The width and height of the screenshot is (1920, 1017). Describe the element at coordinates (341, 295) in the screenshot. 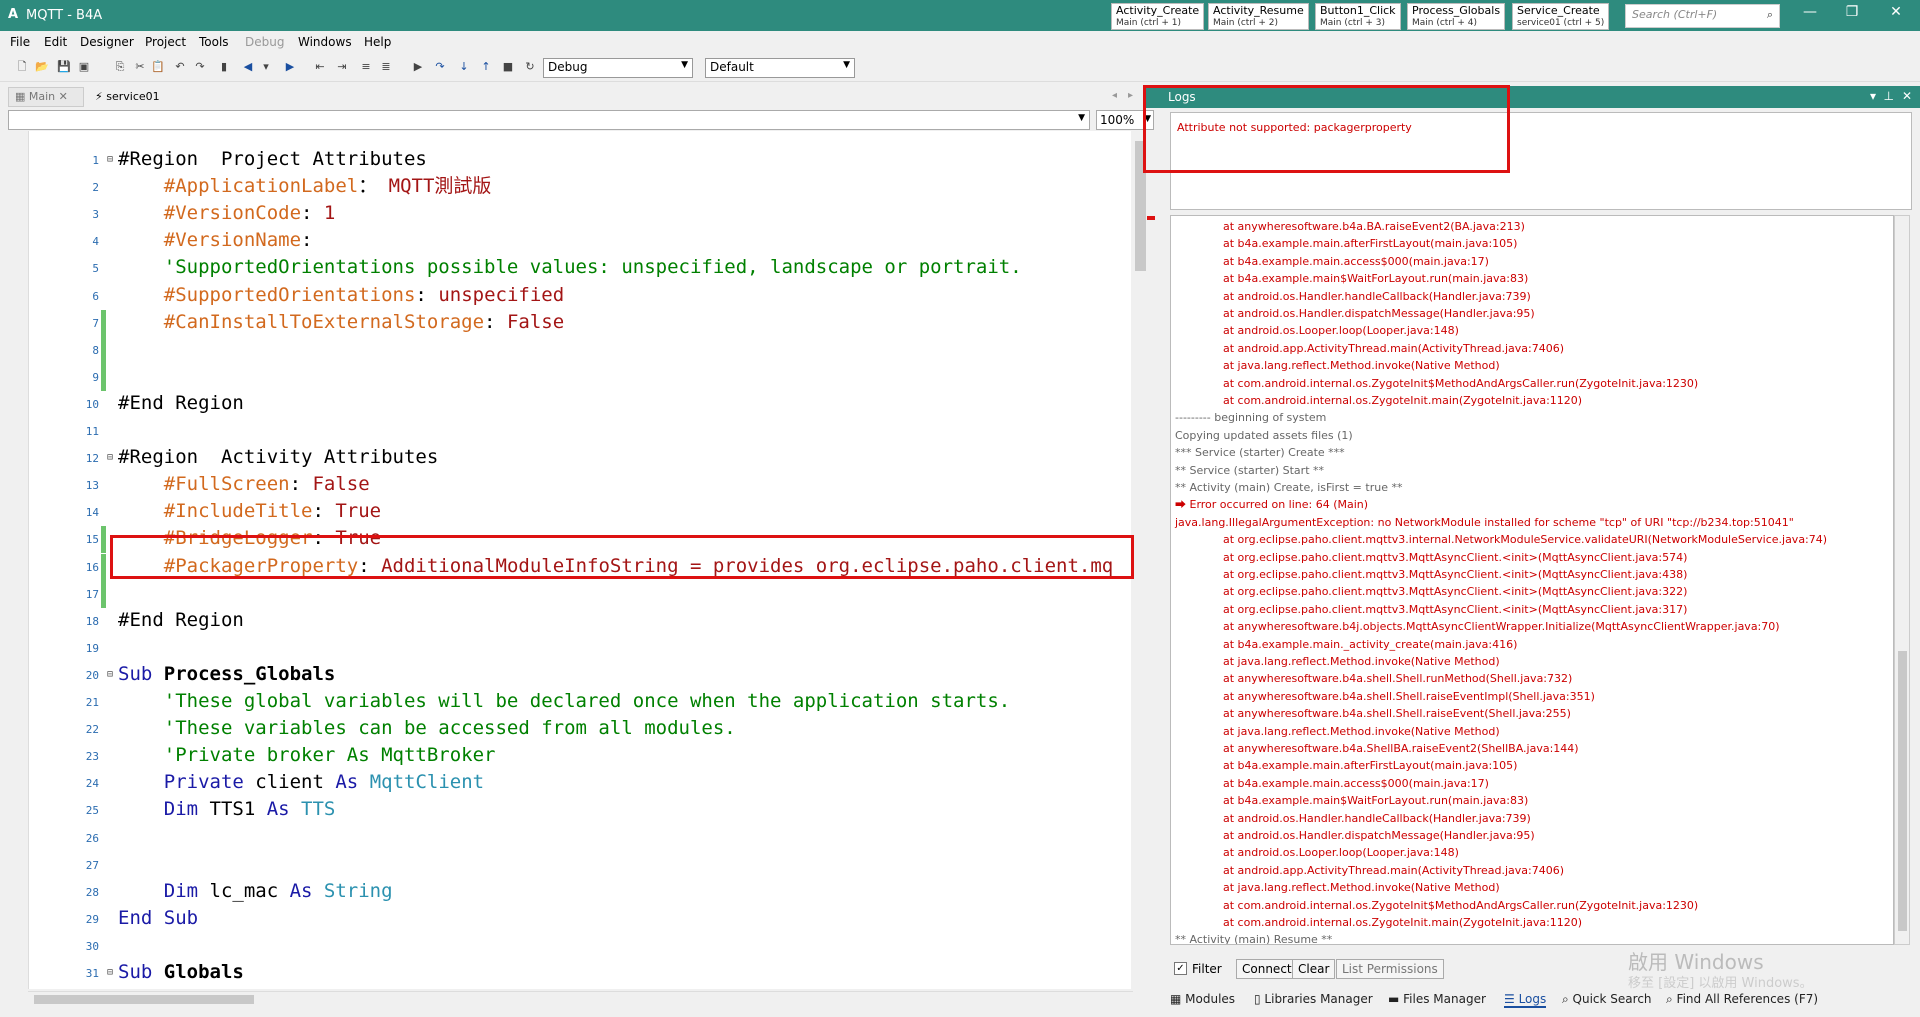

I see `code-line: #SupportedOrientations: unspecified` at that location.